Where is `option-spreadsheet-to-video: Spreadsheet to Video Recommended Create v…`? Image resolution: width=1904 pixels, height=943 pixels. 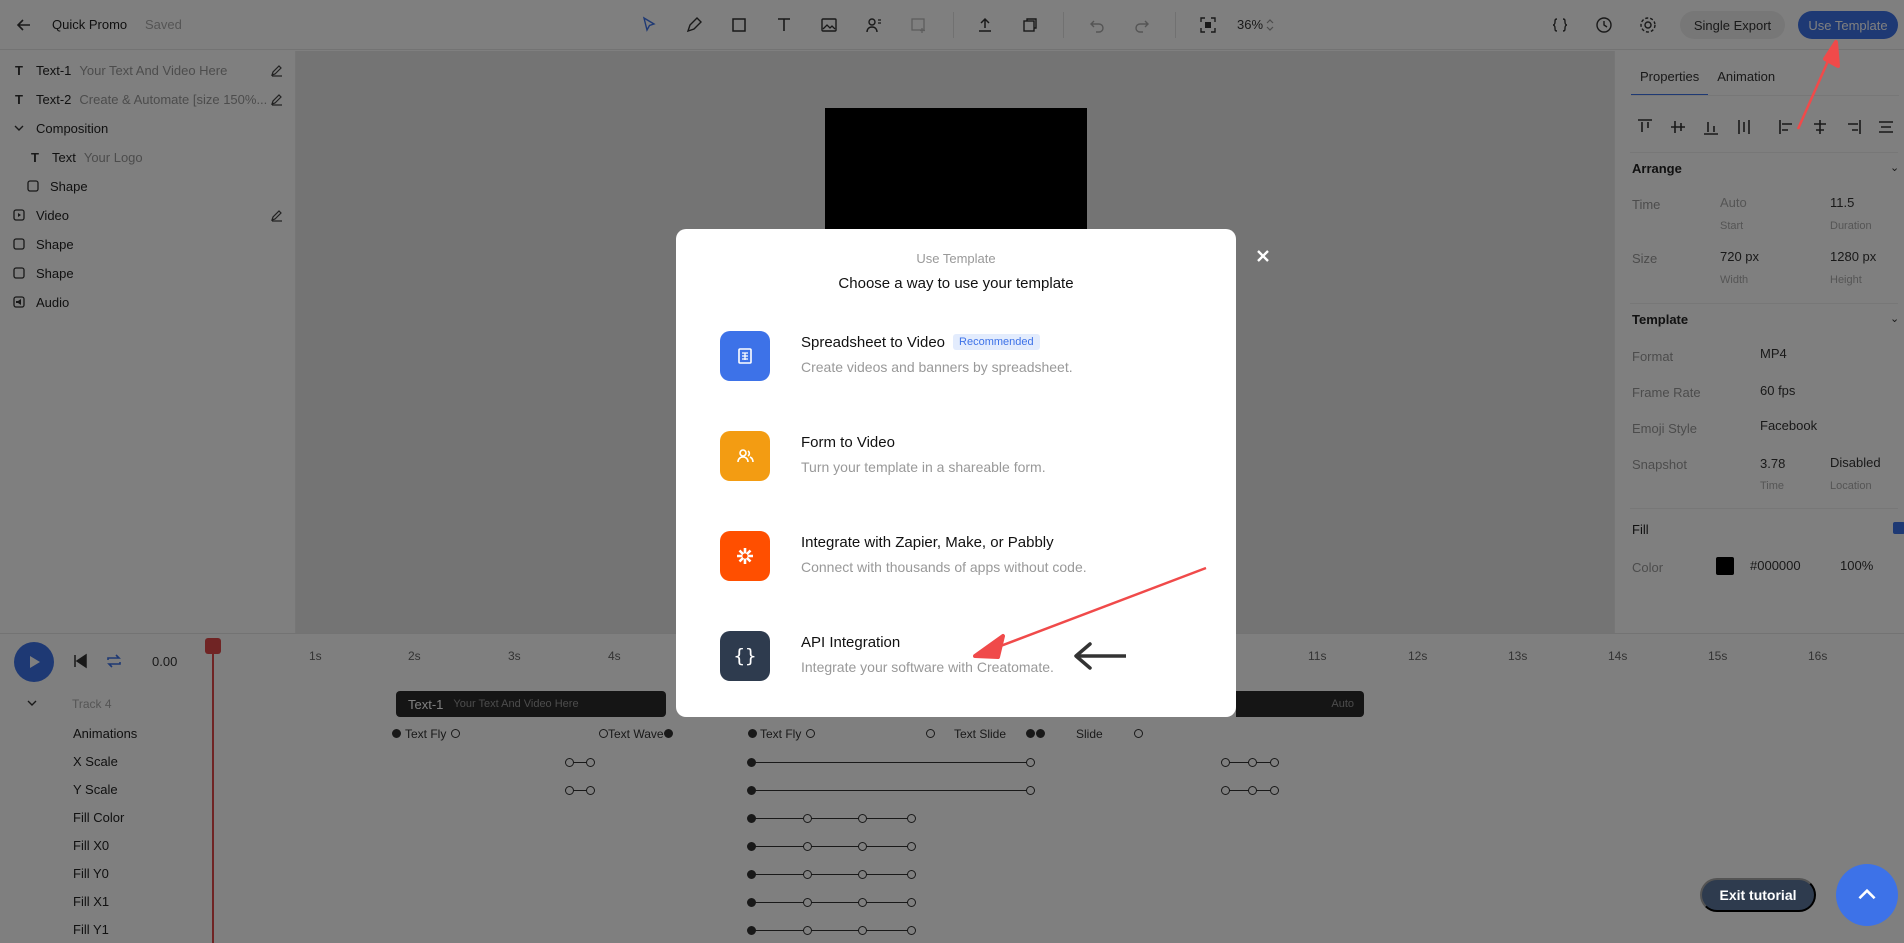
option-spreadsheet-to-video: Spreadsheet to Video Recommended Create v… is located at coordinates (960, 361).